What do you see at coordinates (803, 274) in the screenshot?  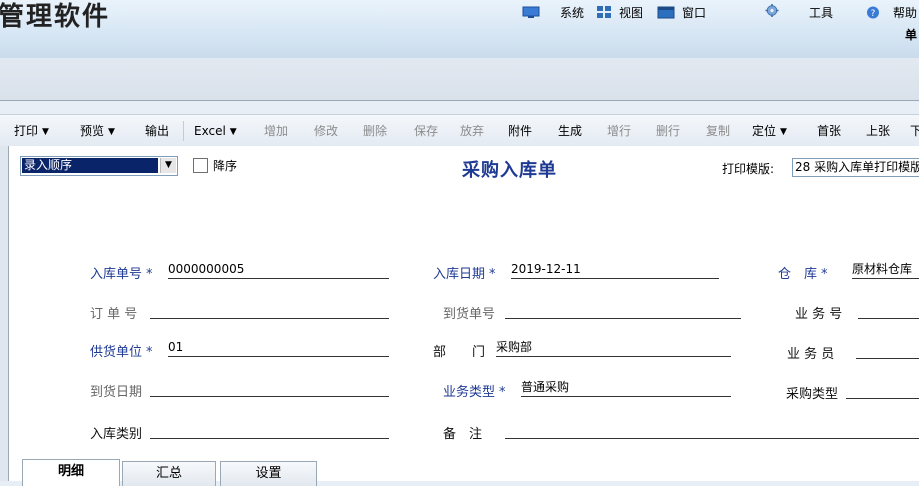 I see `warehouse-label: 仓 库 *` at bounding box center [803, 274].